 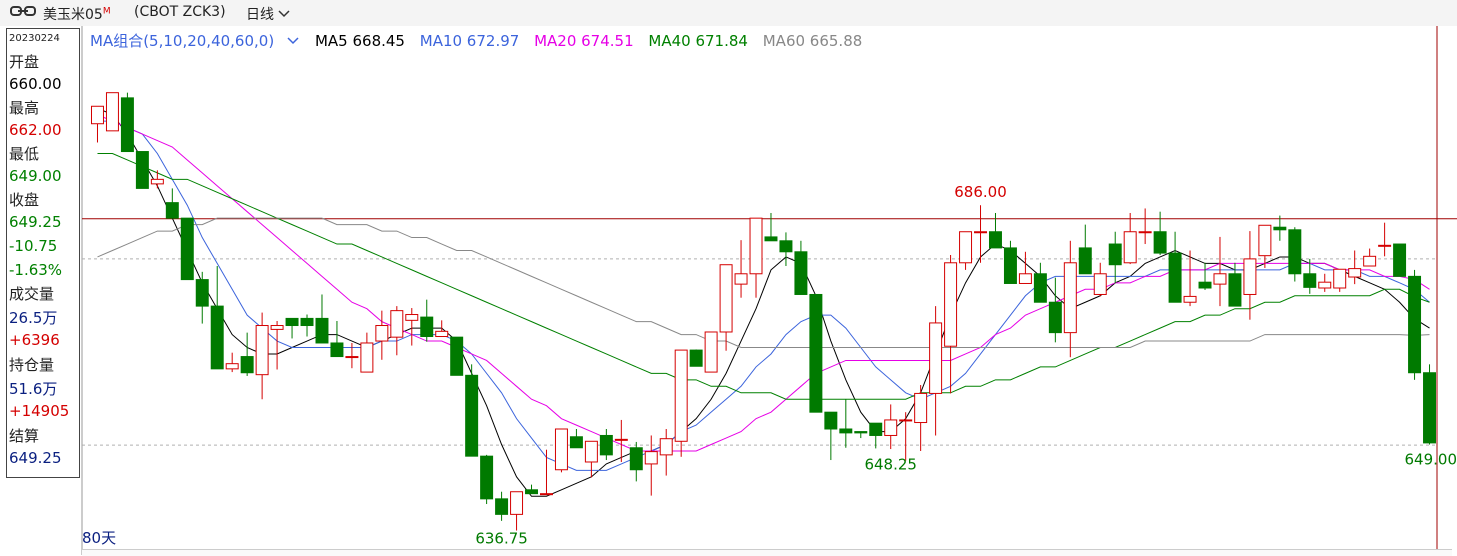 What do you see at coordinates (24, 199) in the screenshot?
I see `close-label: 收盘` at bounding box center [24, 199].